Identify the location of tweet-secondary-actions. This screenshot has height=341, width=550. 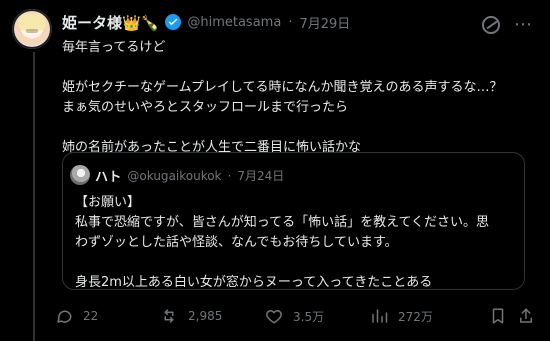
(512, 316).